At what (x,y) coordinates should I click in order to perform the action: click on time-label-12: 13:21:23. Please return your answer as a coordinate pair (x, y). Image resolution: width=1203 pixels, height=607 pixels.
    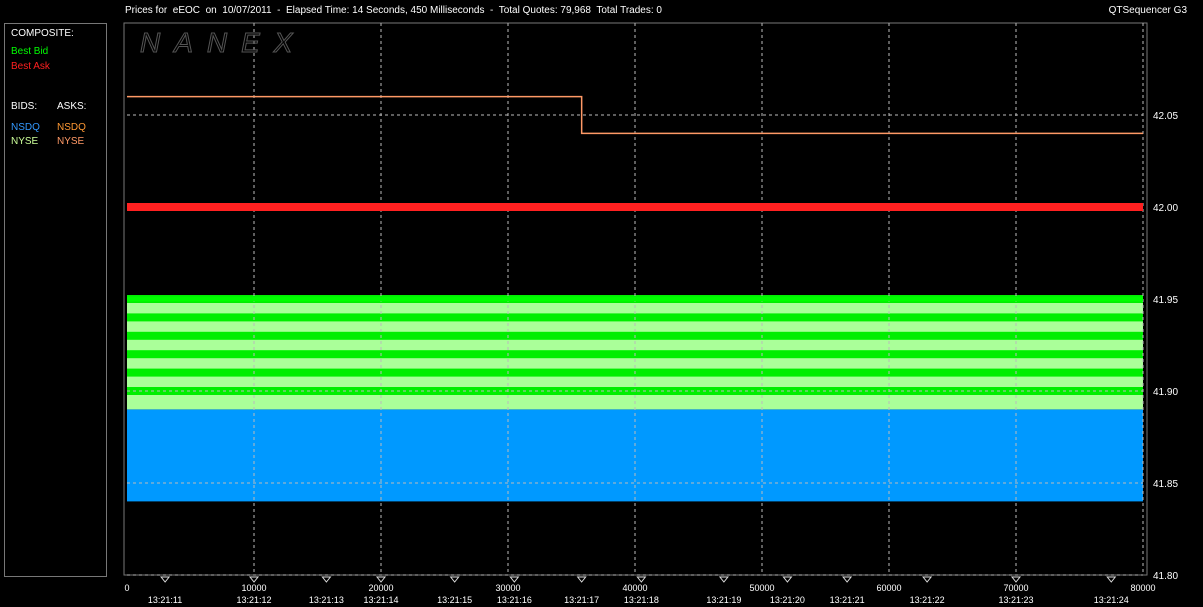
    Looking at the image, I should click on (1015, 600).